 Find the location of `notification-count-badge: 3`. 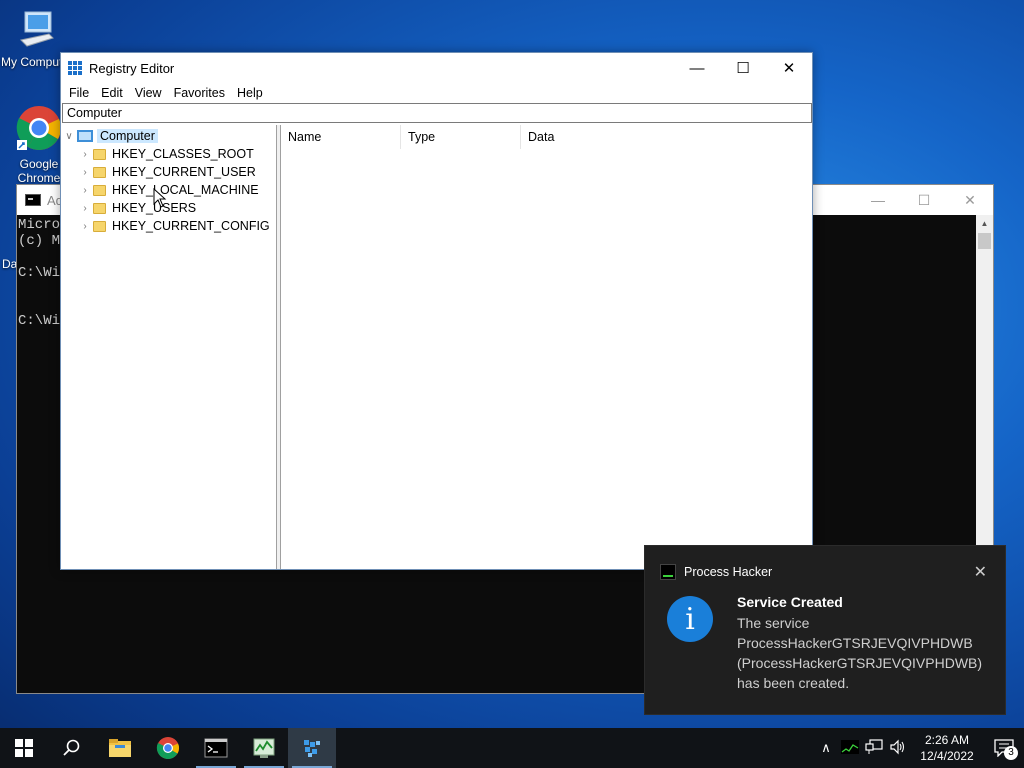

notification-count-badge: 3 is located at coordinates (1011, 753).